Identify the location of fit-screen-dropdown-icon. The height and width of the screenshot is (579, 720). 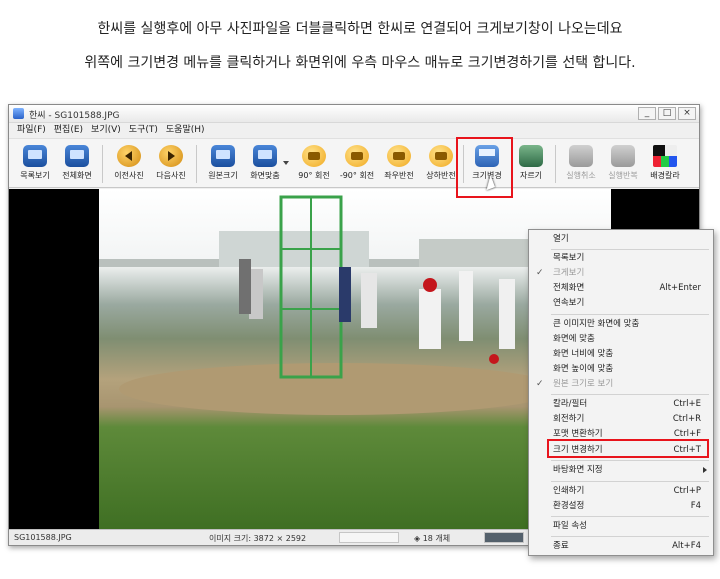
(286, 163).